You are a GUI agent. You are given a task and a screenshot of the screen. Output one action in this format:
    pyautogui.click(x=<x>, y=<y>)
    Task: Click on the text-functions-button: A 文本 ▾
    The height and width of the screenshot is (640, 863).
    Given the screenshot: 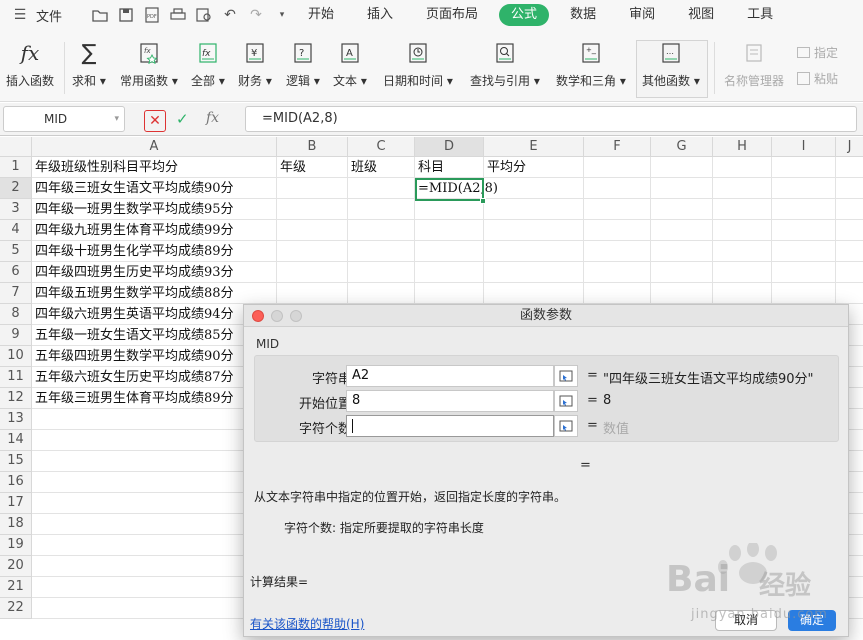 What is the action you would take?
    pyautogui.click(x=350, y=68)
    